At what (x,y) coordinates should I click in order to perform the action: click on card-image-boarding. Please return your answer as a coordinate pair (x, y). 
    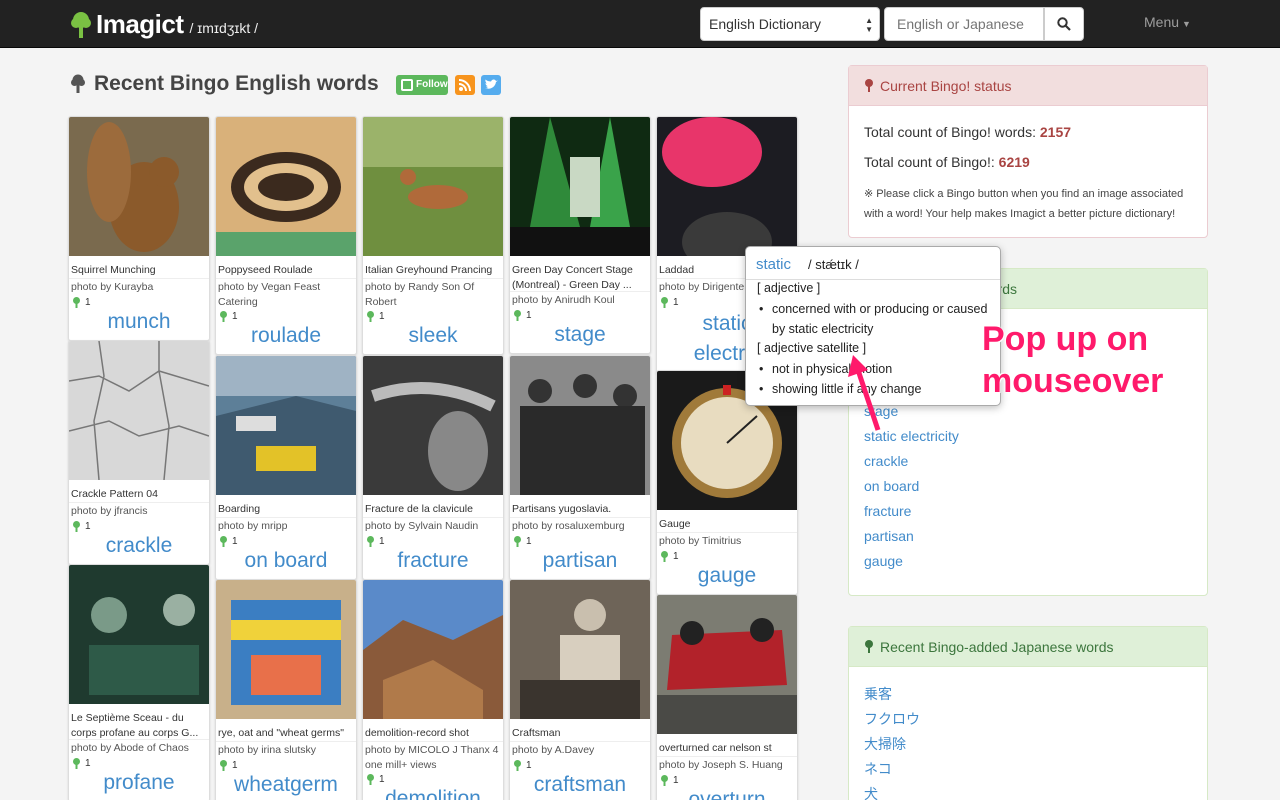
    Looking at the image, I should click on (286, 425).